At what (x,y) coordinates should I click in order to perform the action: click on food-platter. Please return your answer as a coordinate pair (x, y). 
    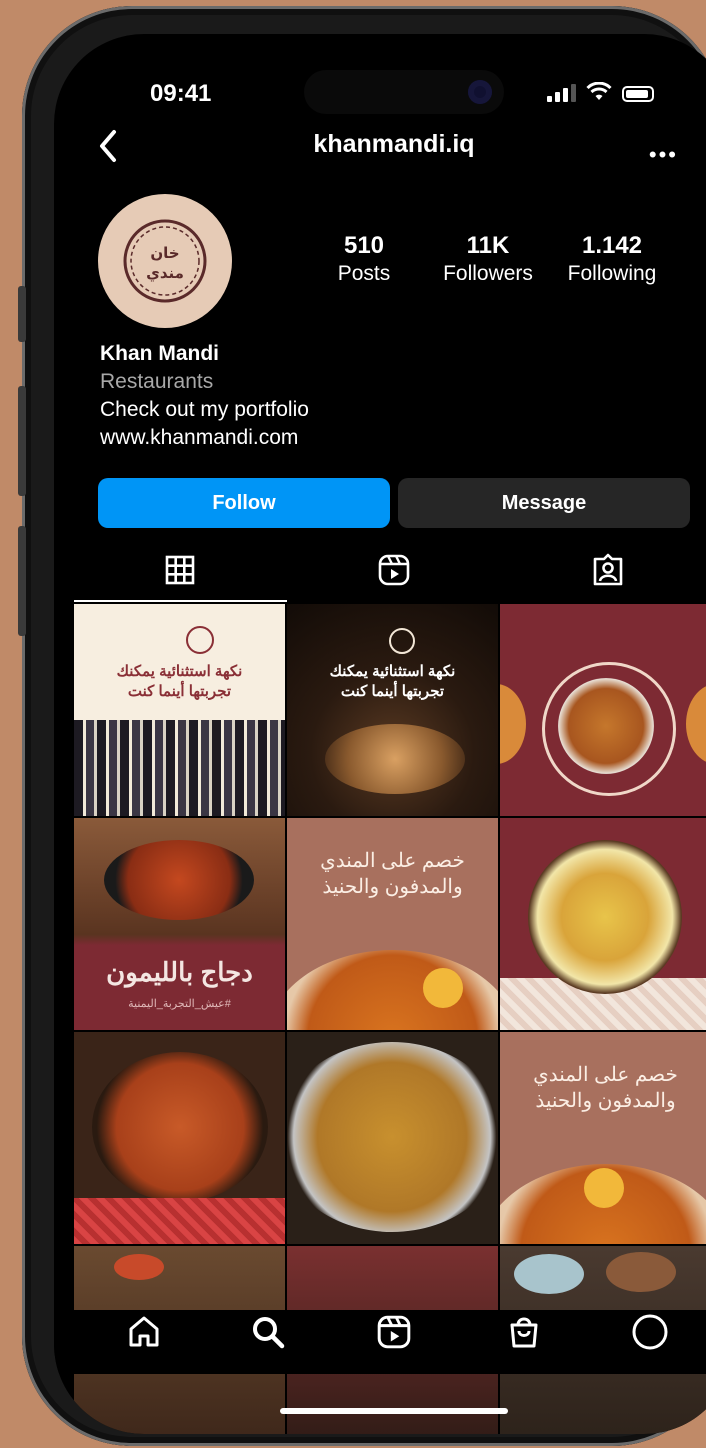
    Looking at the image, I should click on (395, 759).